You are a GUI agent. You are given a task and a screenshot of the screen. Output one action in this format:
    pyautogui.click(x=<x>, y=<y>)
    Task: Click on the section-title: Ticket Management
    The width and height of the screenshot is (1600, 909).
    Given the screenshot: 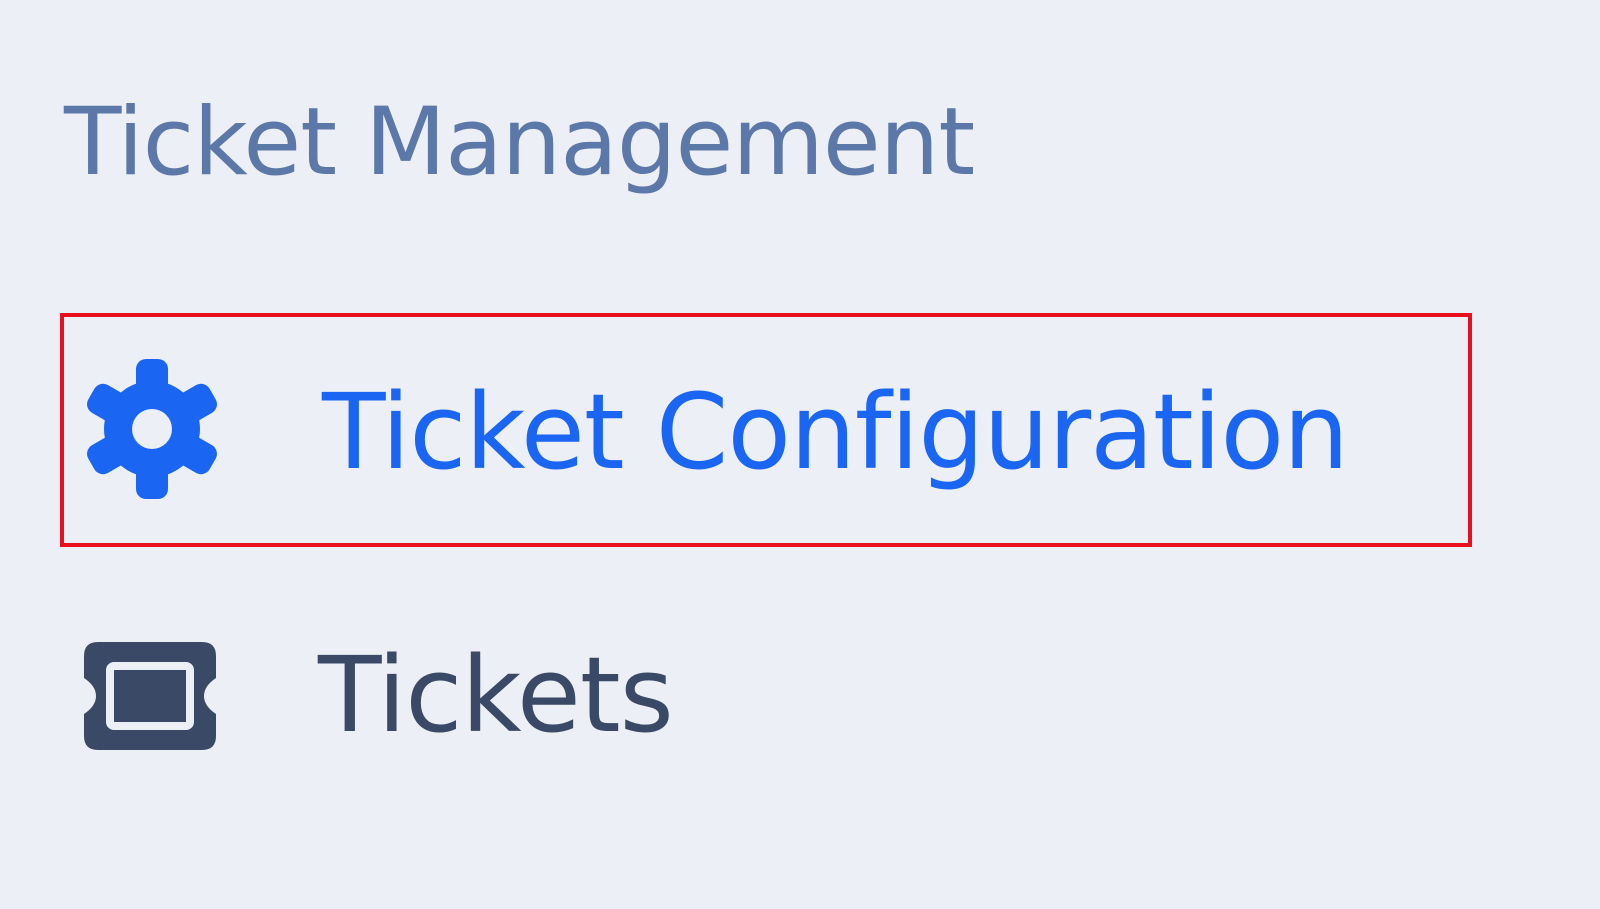 What is the action you would take?
    pyautogui.click(x=519, y=142)
    